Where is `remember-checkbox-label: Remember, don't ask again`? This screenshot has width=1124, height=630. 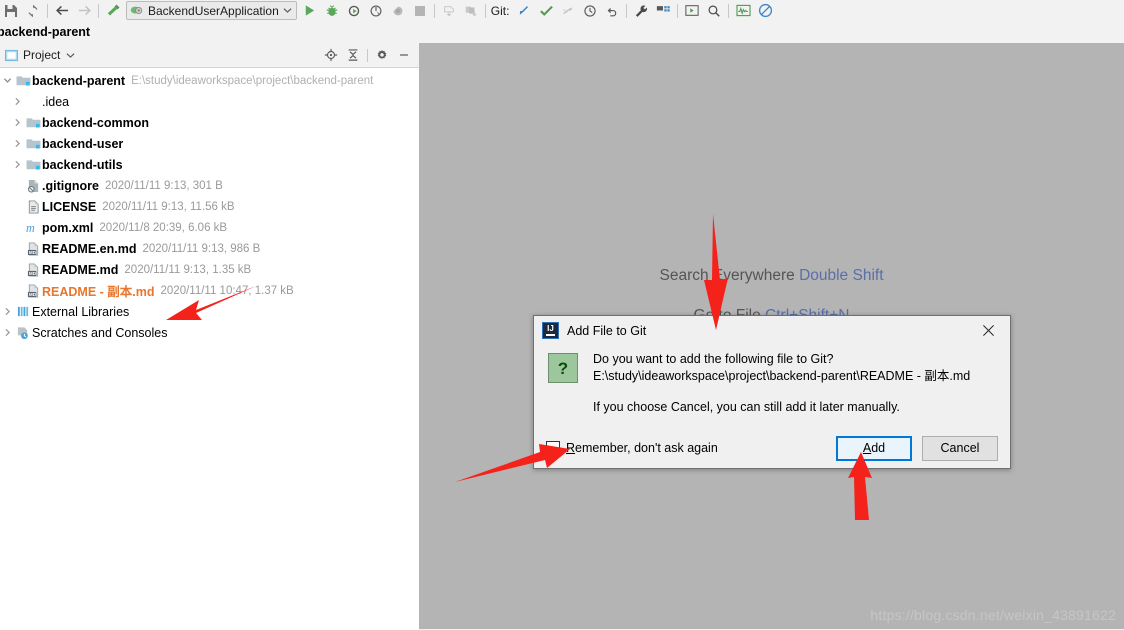
remember-checkbox-label: Remember, don't ask again is located at coordinates (642, 448).